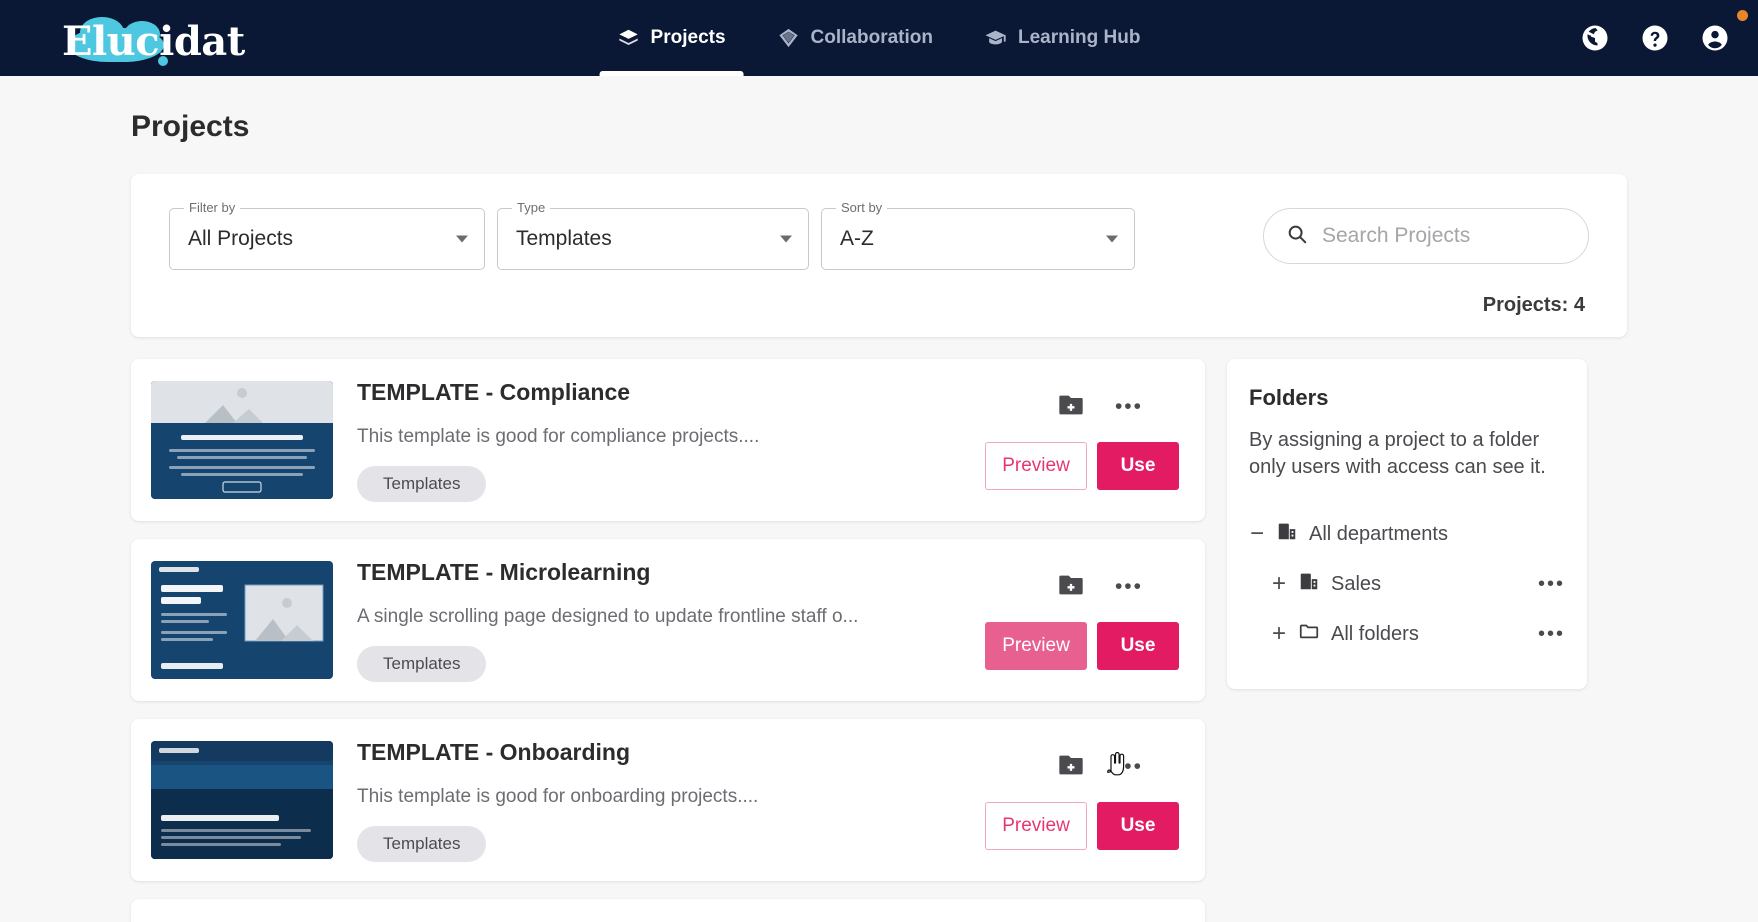 This screenshot has height=922, width=1758. I want to click on elucidat-logo: Elucidat, so click(139, 38).